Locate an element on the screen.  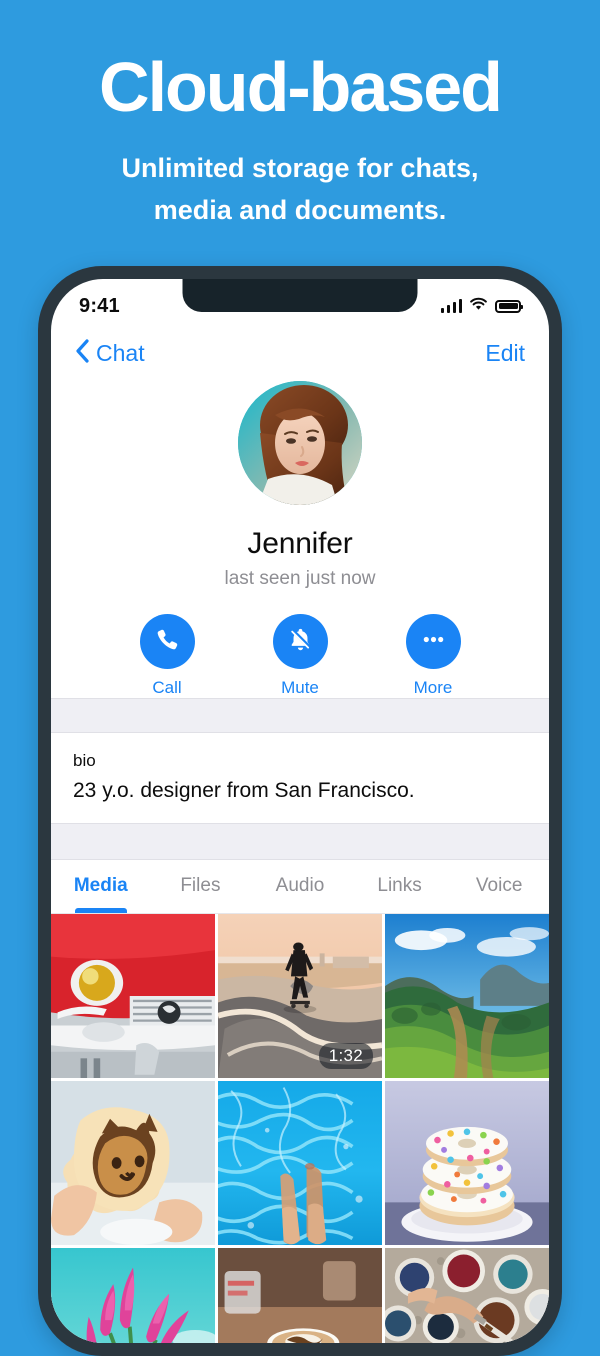
media-item-yellow-coffee-cup is located at coordinates (300, 1295).